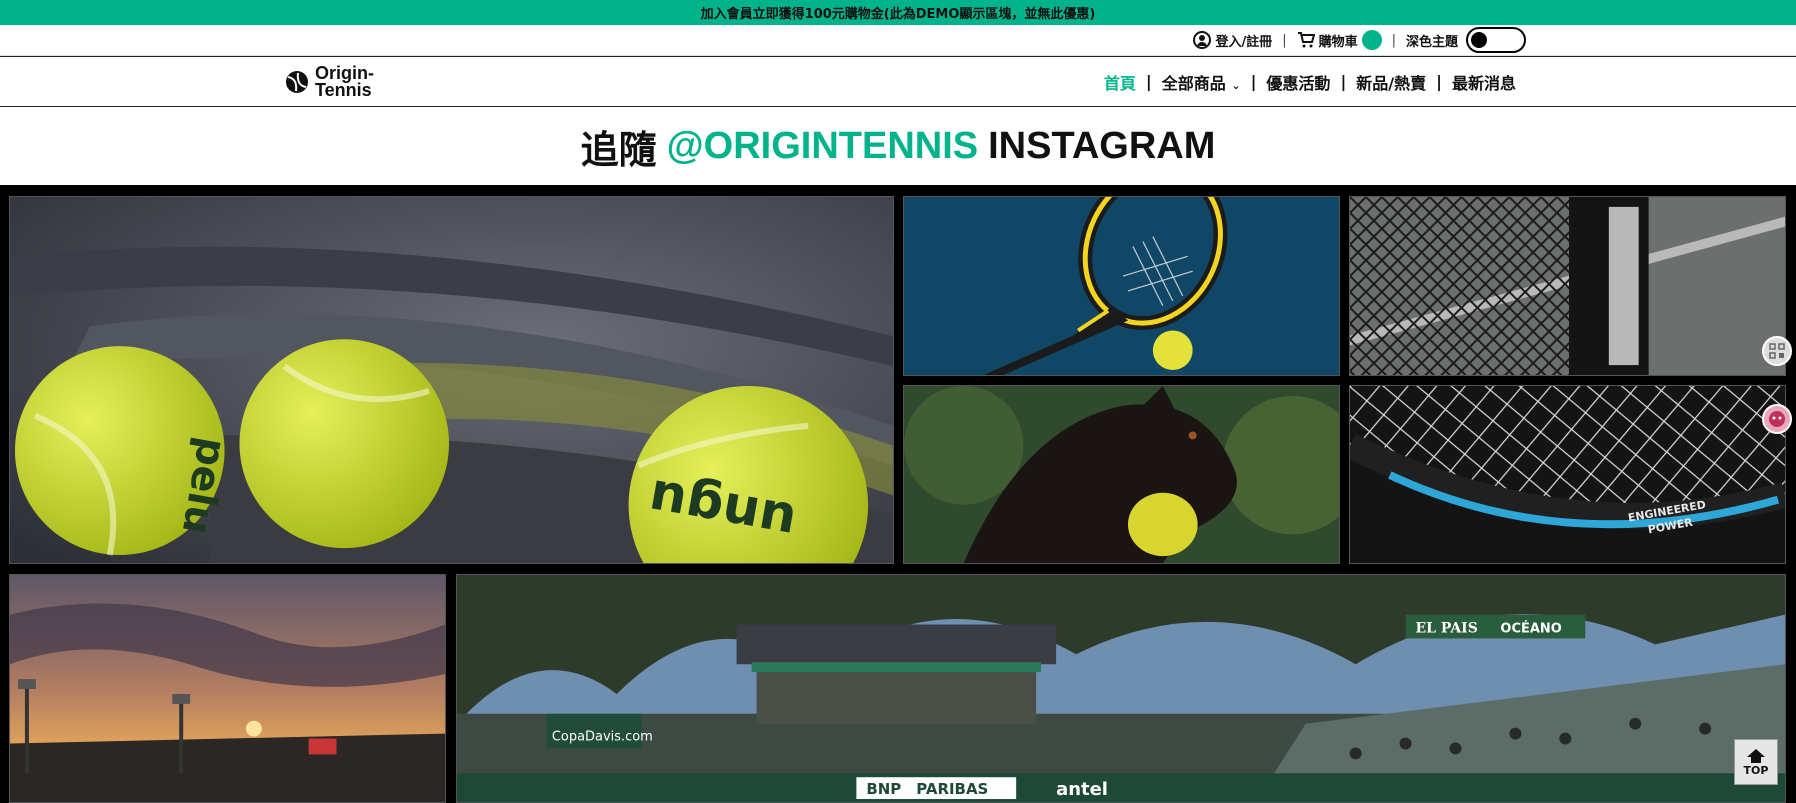 The width and height of the screenshot is (1796, 803). I want to click on top-label: TOP, so click(1756, 770).